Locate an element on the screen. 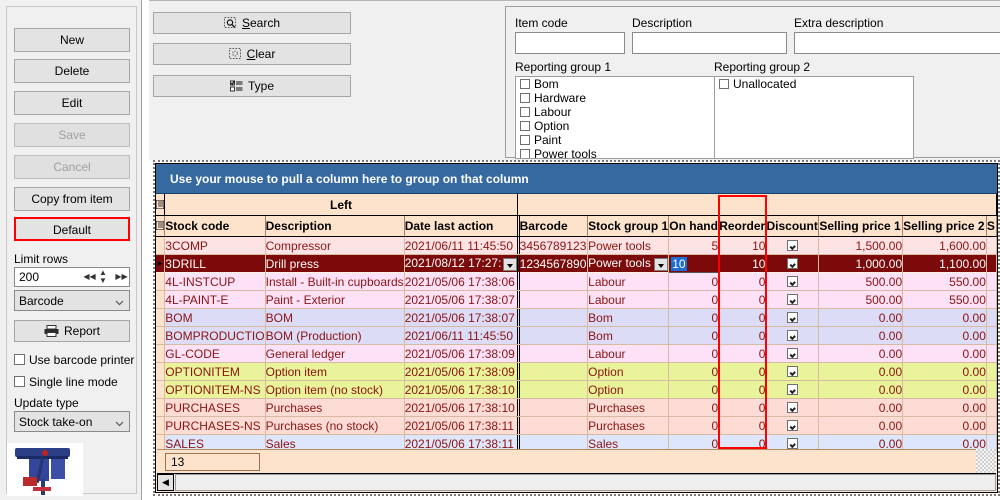 The height and width of the screenshot is (500, 1000). group-dropdown-icon is located at coordinates (661, 264).